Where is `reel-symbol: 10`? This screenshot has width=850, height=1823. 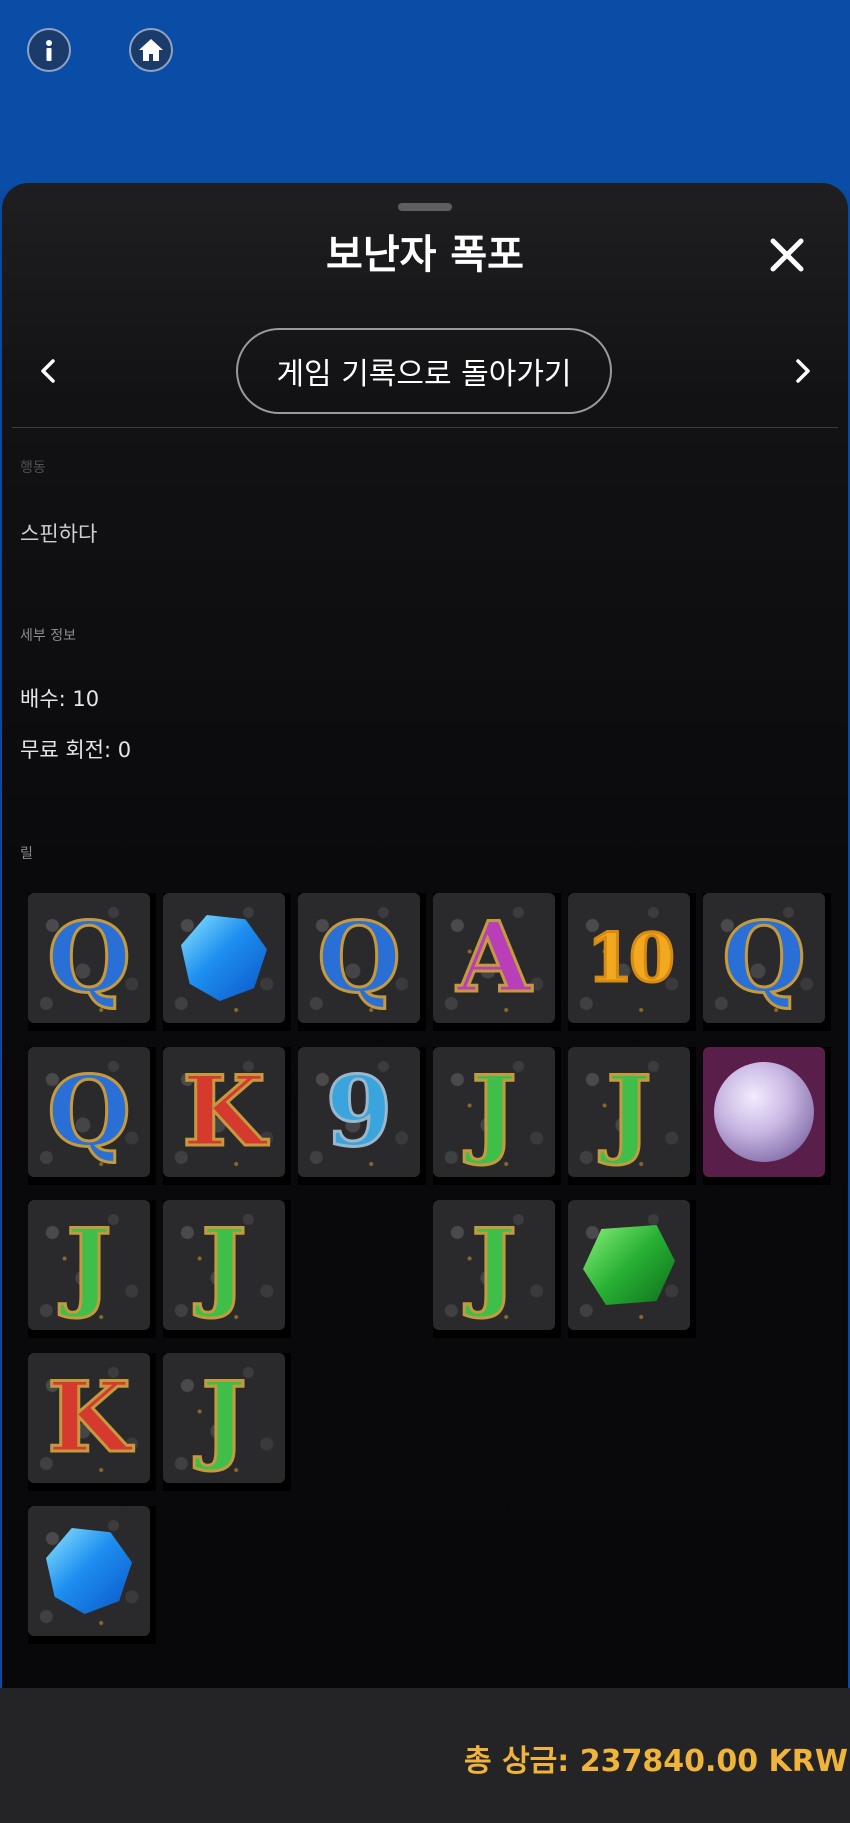 reel-symbol: 10 is located at coordinates (632, 962).